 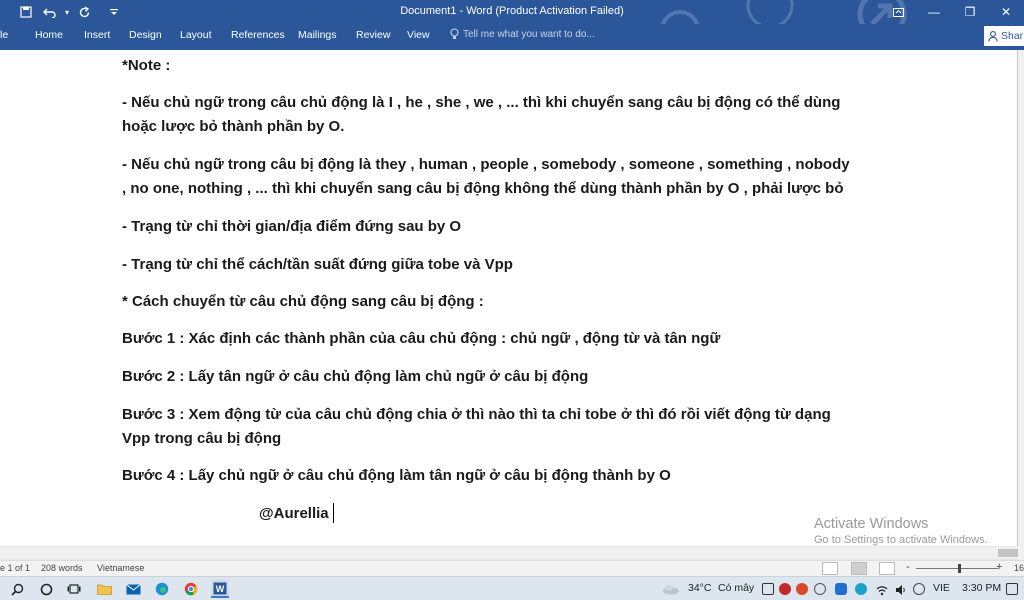 I want to click on notification-icon, so click(x=1012, y=589).